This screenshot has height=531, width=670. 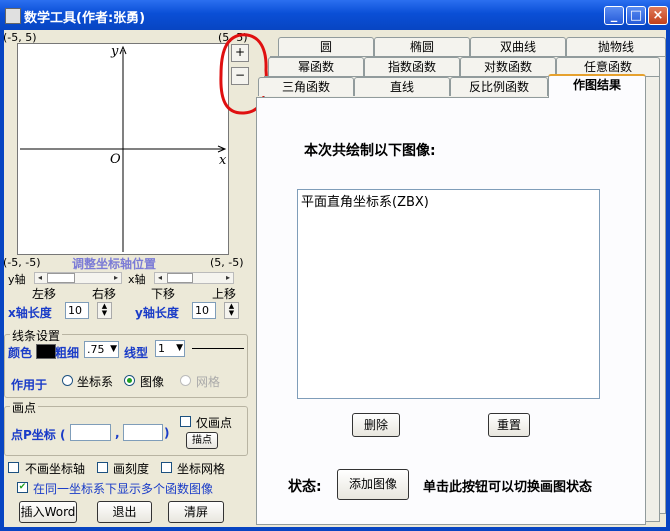 What do you see at coordinates (518, 46) in the screenshot?
I see `tab-hyperbola: 双曲线` at bounding box center [518, 46].